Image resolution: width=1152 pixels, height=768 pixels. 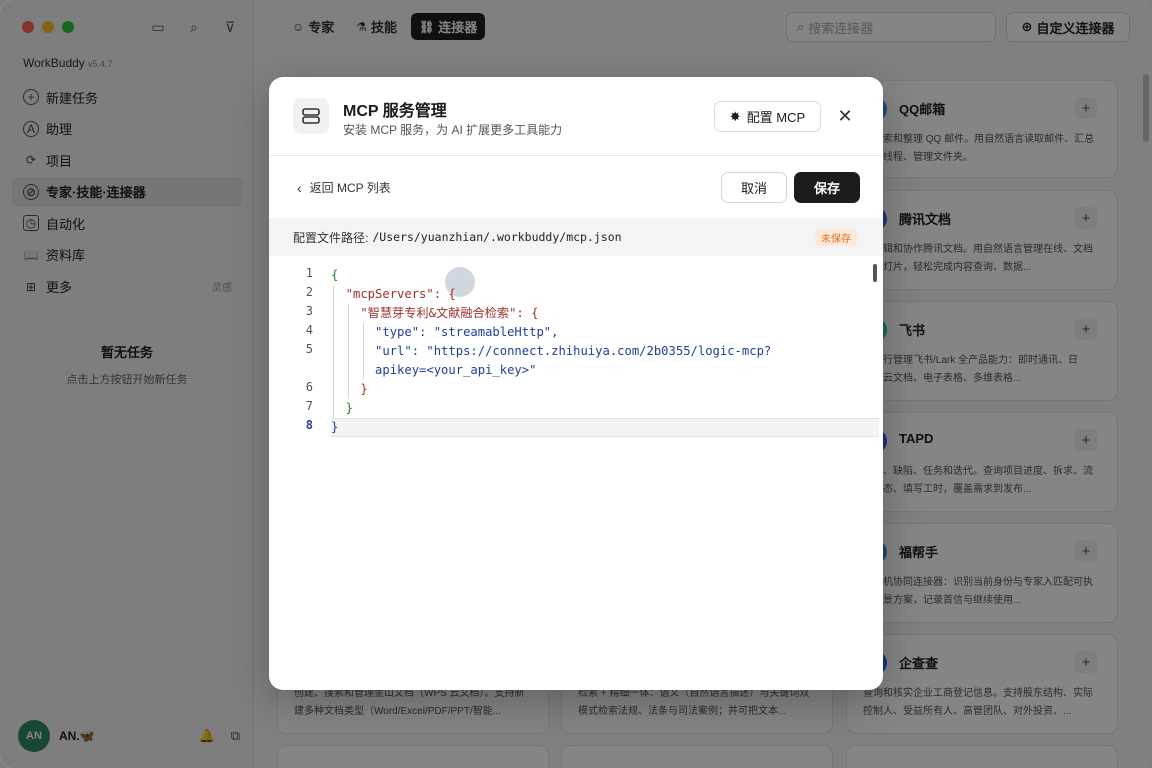 I want to click on code-line: "type": "streamableHttp",, so click(x=445, y=332).